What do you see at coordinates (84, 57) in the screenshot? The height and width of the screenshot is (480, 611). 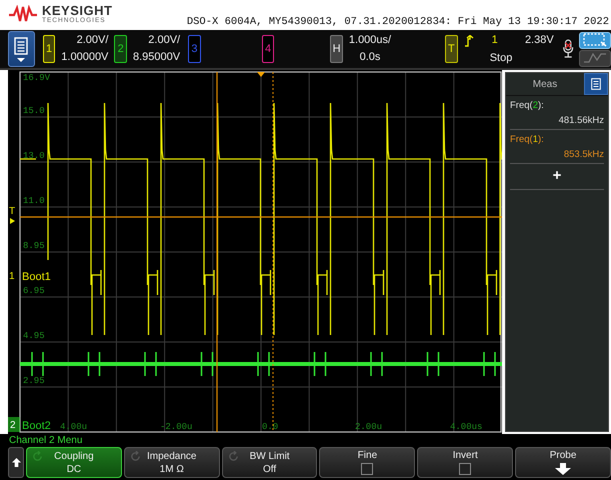 I see `channel-offset: 1.00000V` at bounding box center [84, 57].